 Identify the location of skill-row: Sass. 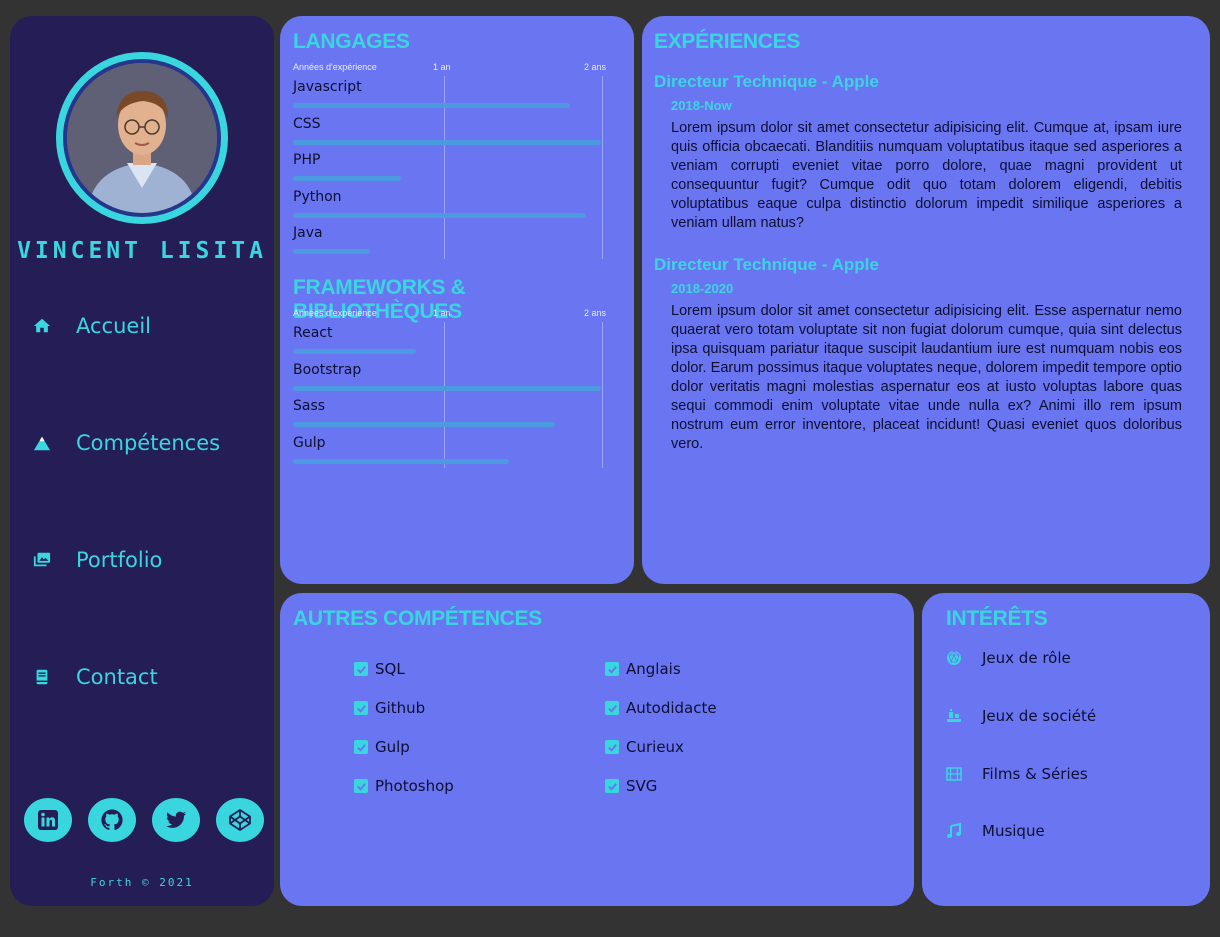
(458, 413).